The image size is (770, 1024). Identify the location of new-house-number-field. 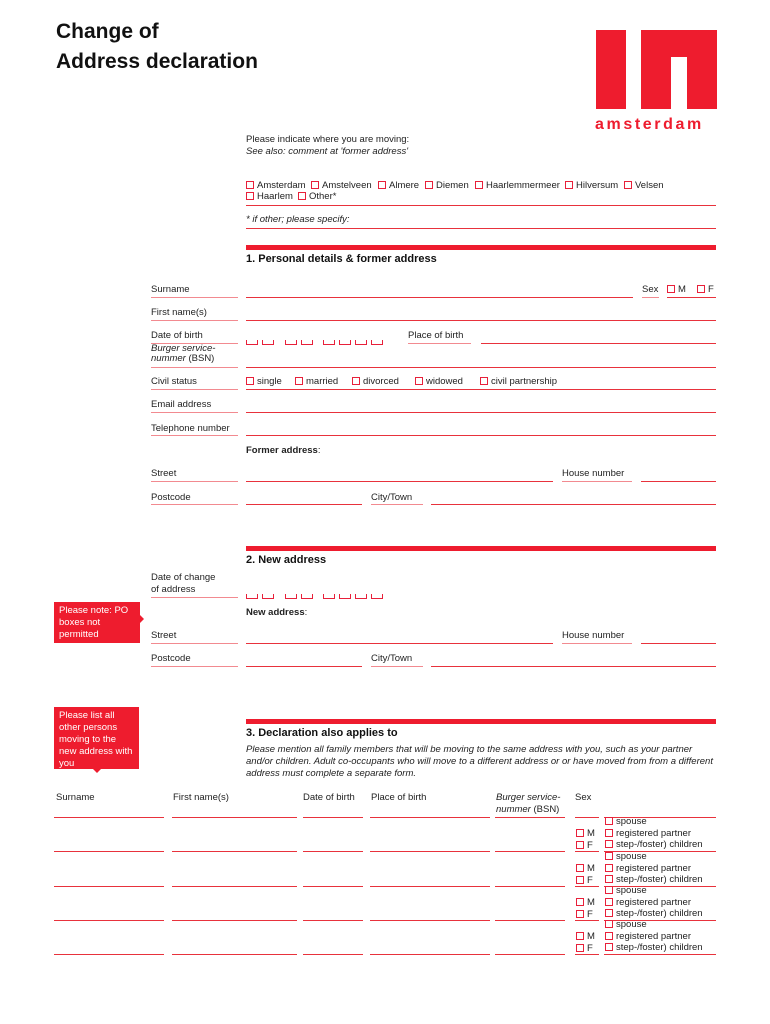
(678, 643).